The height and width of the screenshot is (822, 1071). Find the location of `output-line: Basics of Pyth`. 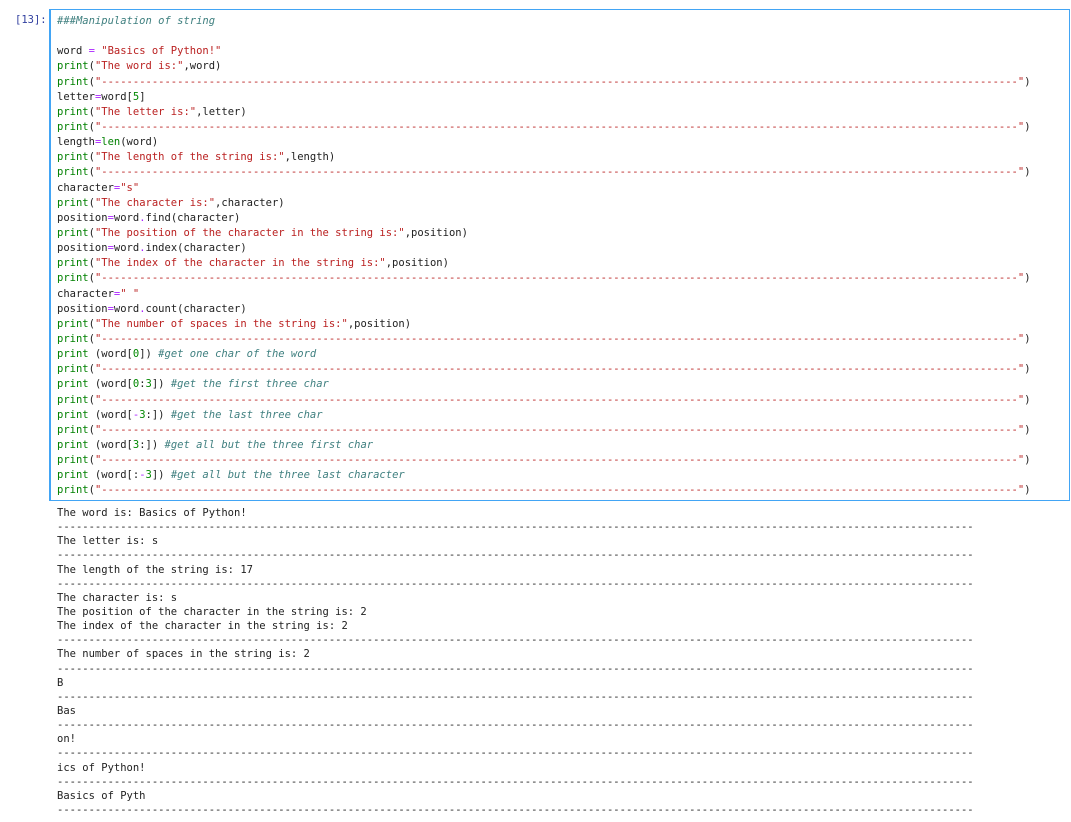

output-line: Basics of Pyth is located at coordinates (101, 795).